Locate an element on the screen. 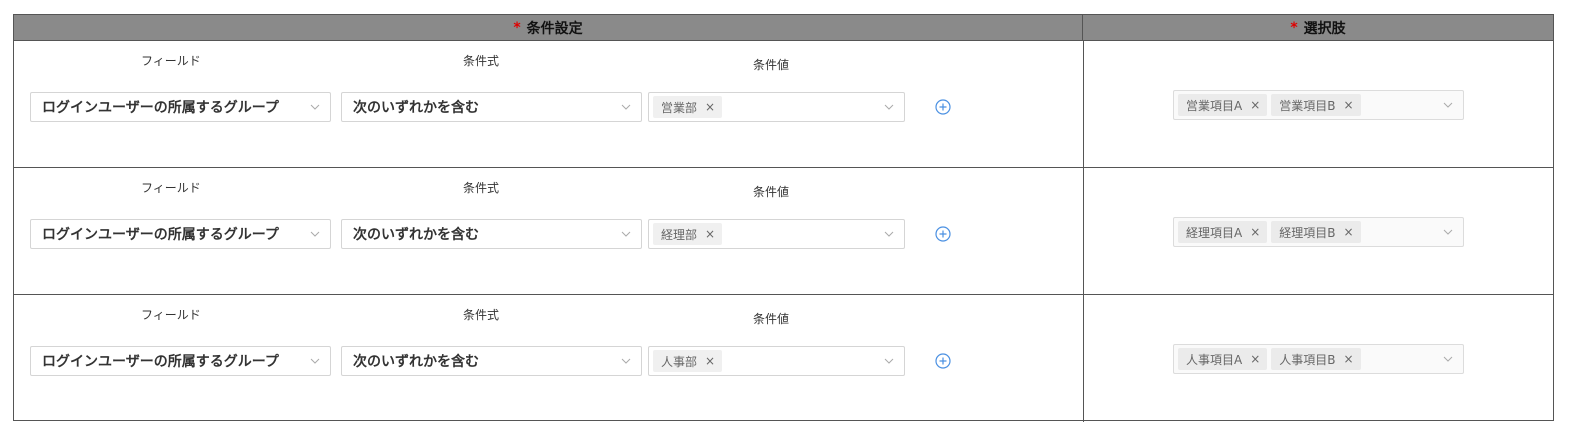 Image resolution: width=1592 pixels, height=444 pixels. value-tag-label: 人事部 is located at coordinates (679, 361).